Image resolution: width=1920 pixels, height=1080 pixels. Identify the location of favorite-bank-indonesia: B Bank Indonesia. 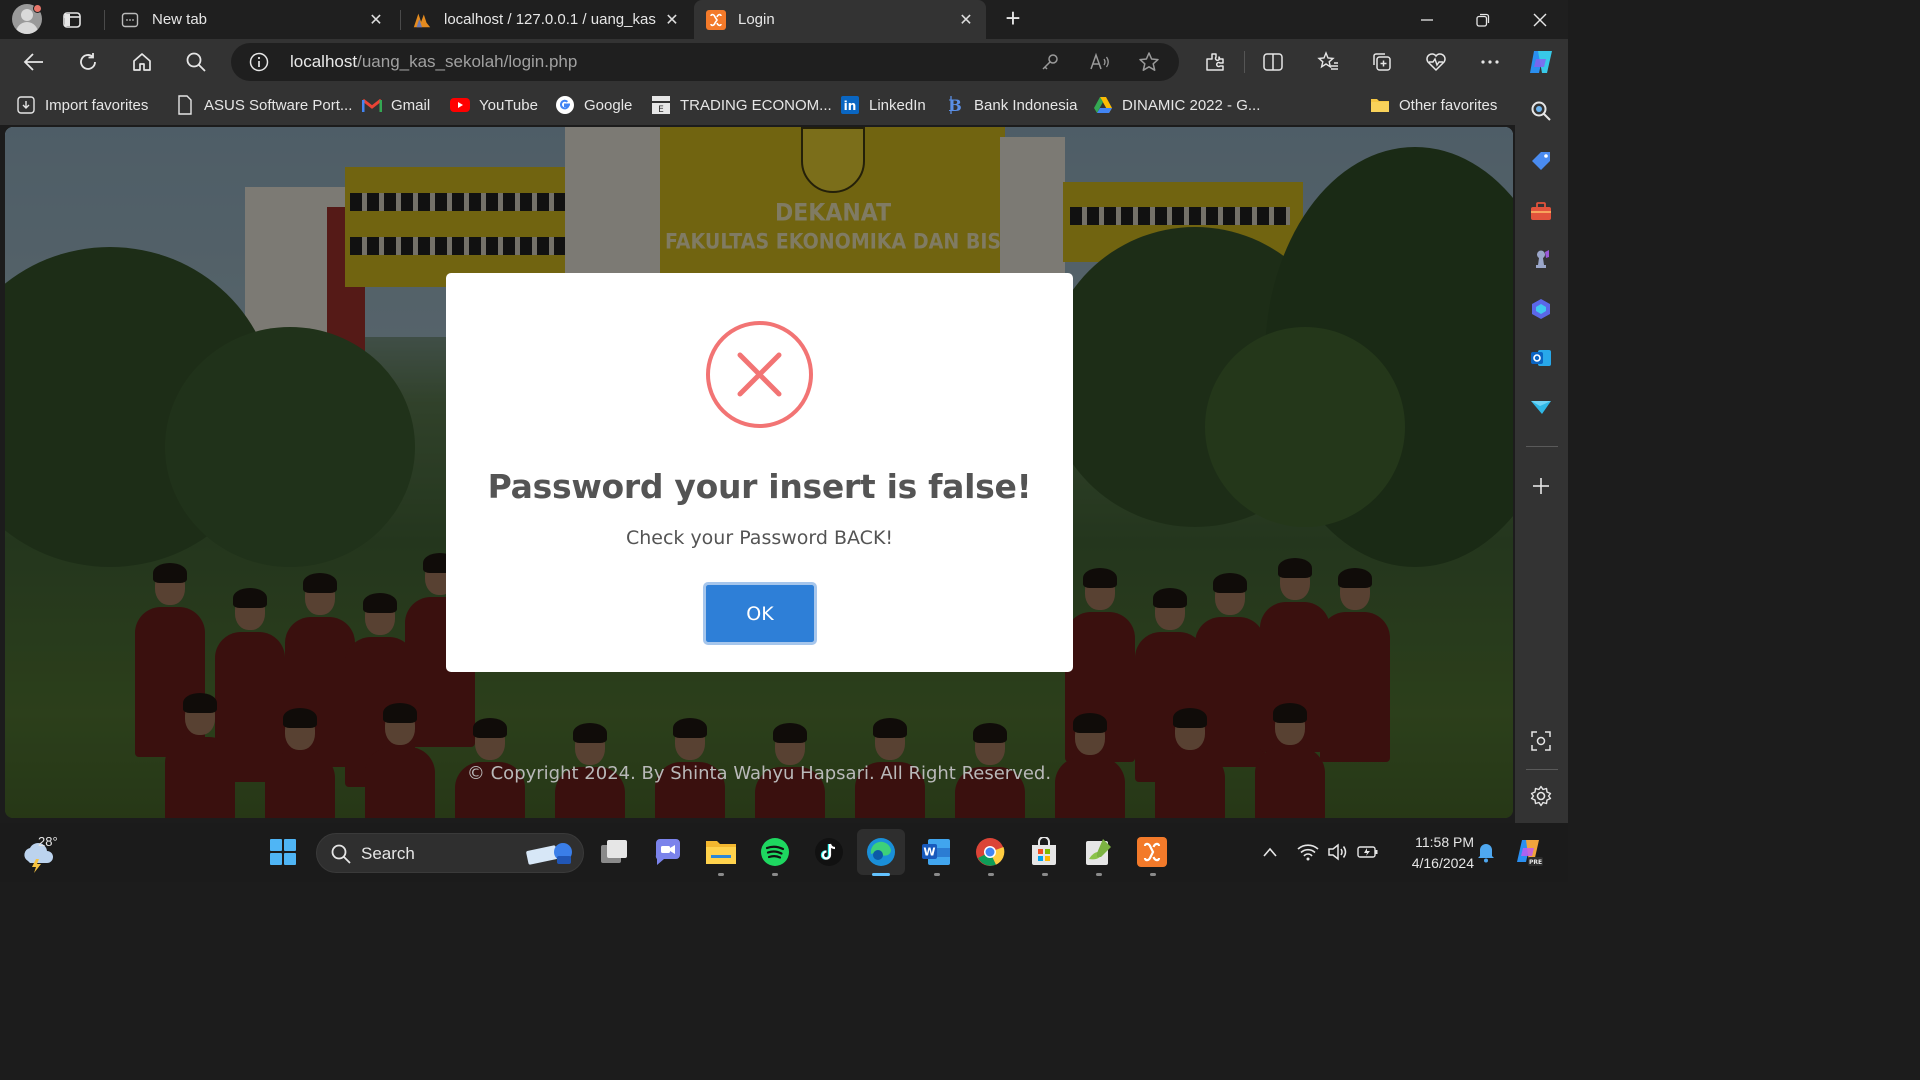
(1011, 105).